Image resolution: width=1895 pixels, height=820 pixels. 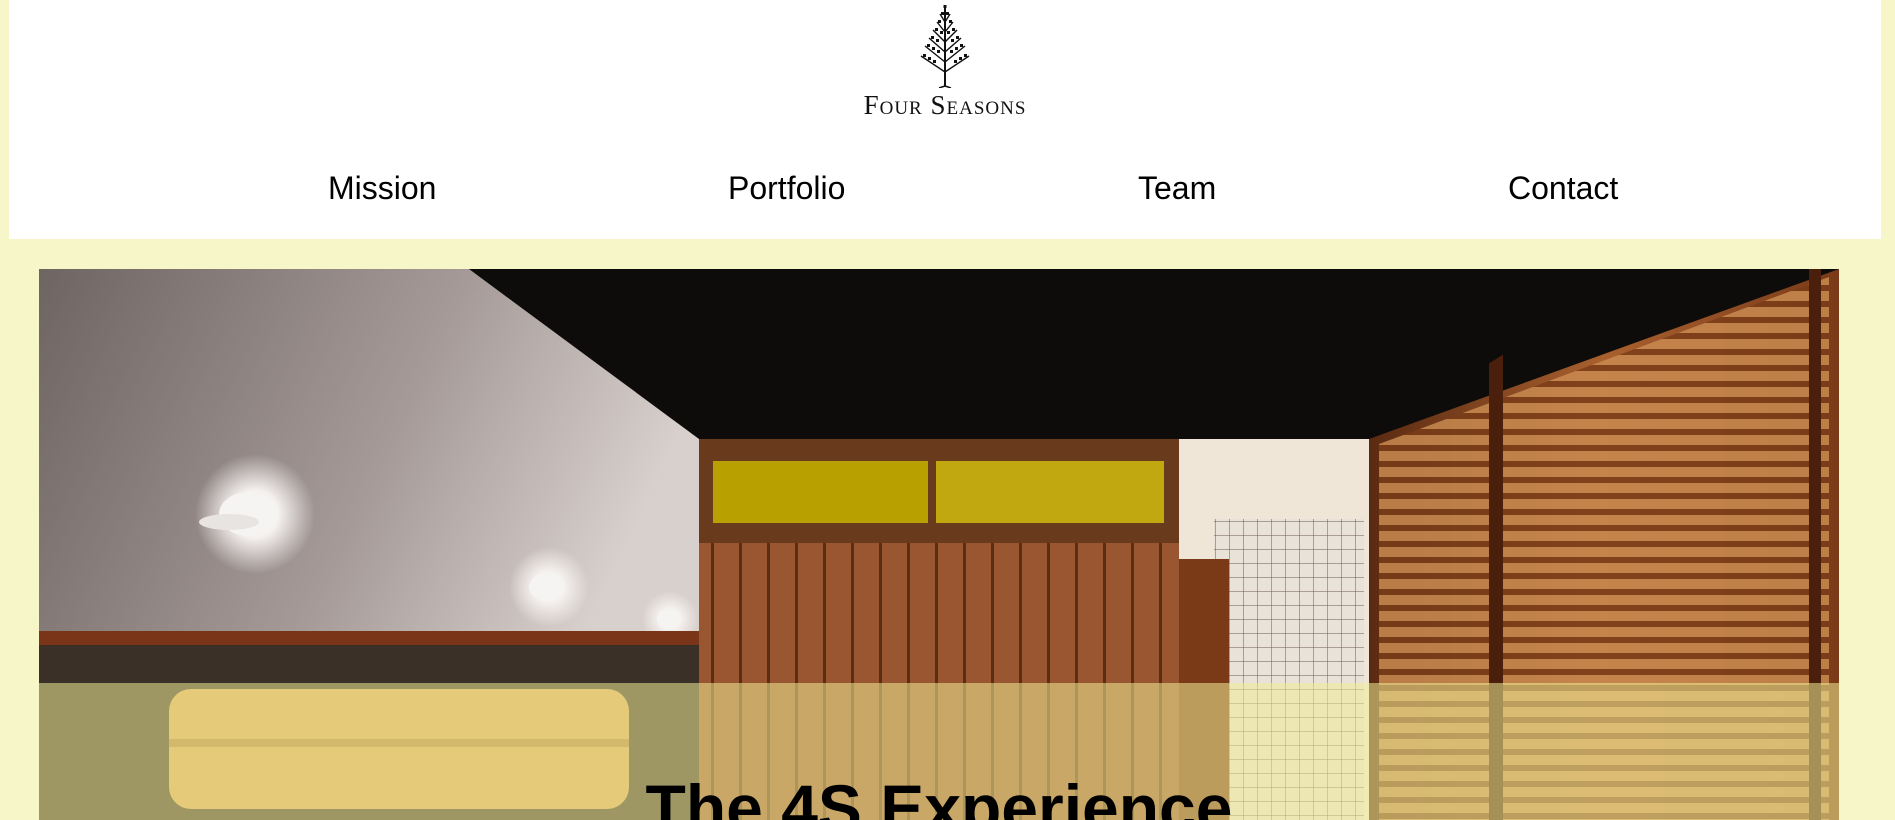 I want to click on four-seasons-logo: Four Seasons, so click(x=945, y=60).